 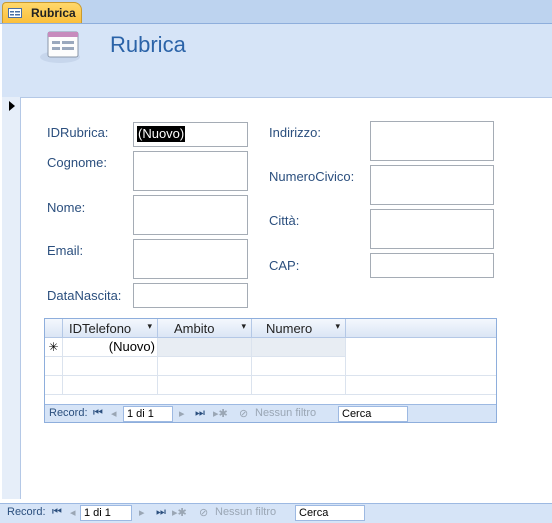 What do you see at coordinates (285, 413) in the screenshot?
I see `subform-filter-label: Nessun filtro` at bounding box center [285, 413].